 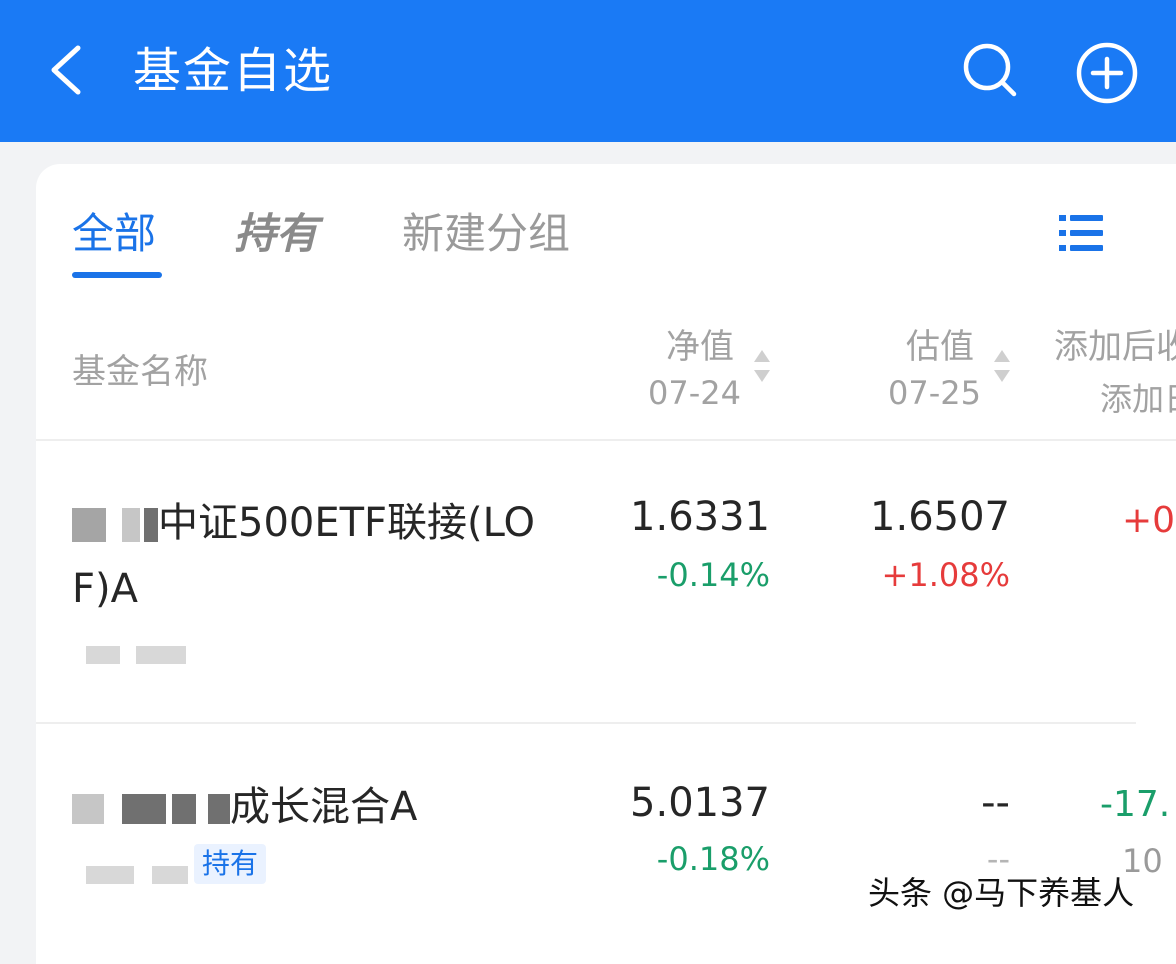 I want to click on fund-name: 成长混合A, so click(x=327, y=807).